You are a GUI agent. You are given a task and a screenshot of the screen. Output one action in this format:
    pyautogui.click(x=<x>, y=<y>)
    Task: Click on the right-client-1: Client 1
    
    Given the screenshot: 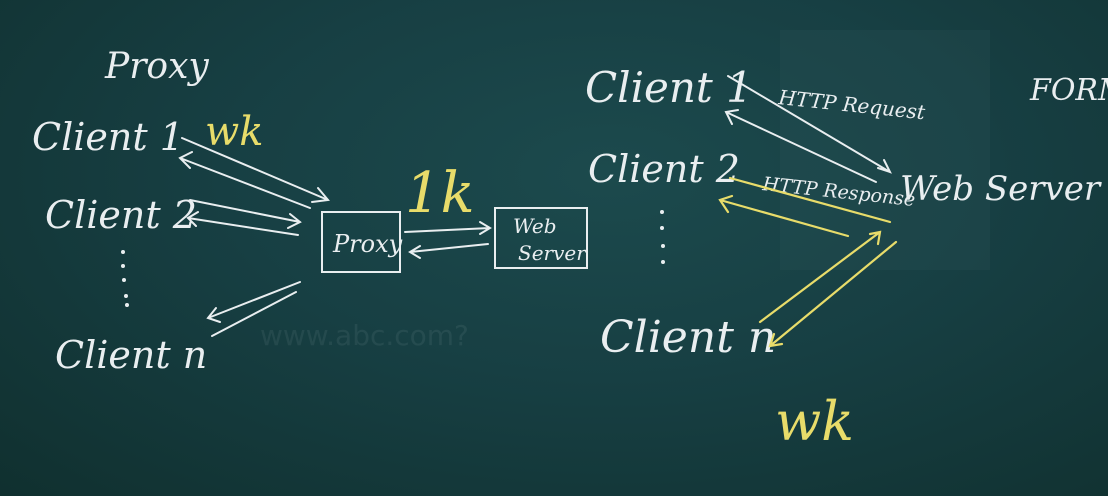 What is the action you would take?
    pyautogui.click(x=669, y=87)
    